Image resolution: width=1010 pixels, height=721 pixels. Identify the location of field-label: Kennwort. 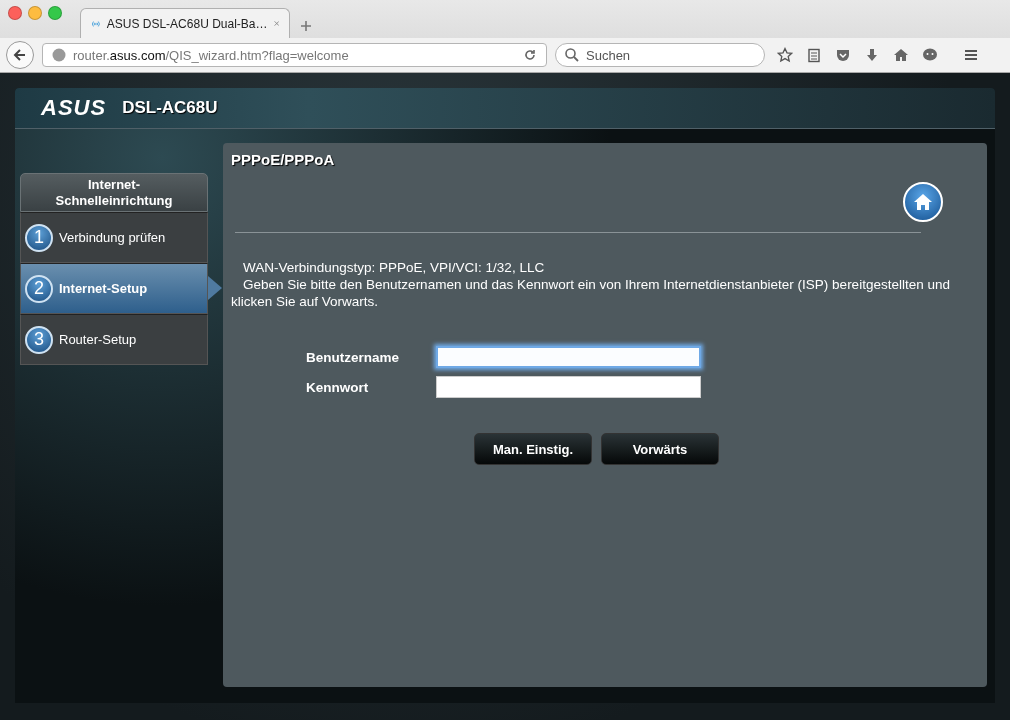
(338, 387).